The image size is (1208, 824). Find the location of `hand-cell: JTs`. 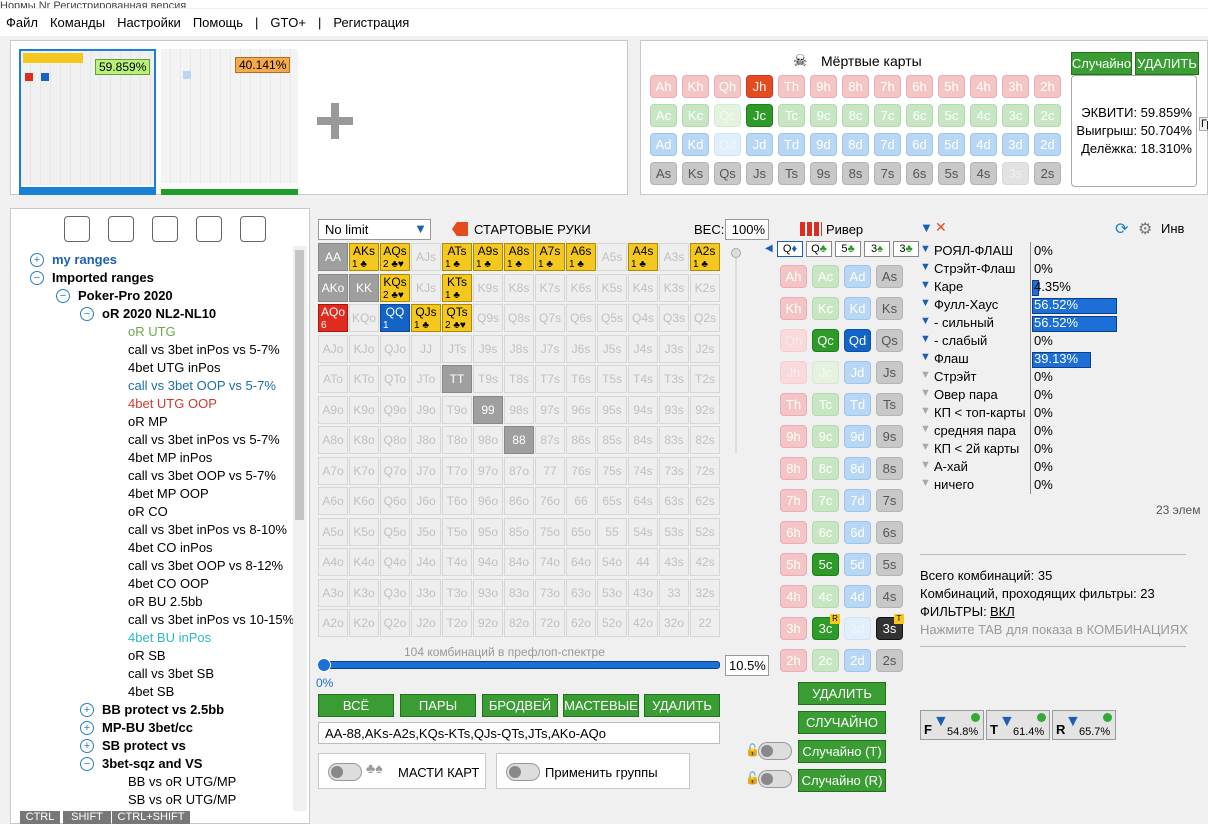

hand-cell: JTs is located at coordinates (457, 348).